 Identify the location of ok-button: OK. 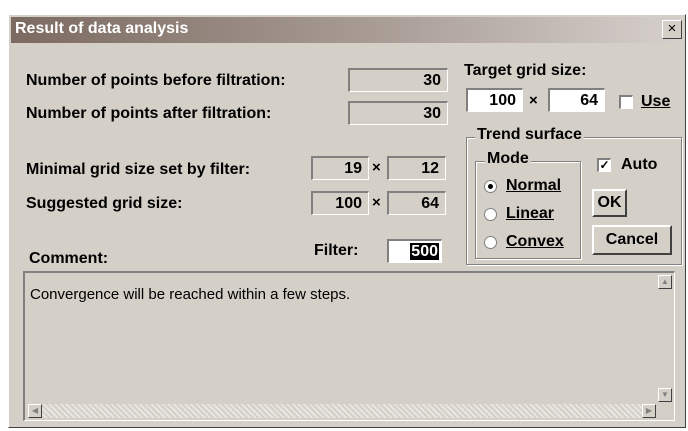
(609, 203).